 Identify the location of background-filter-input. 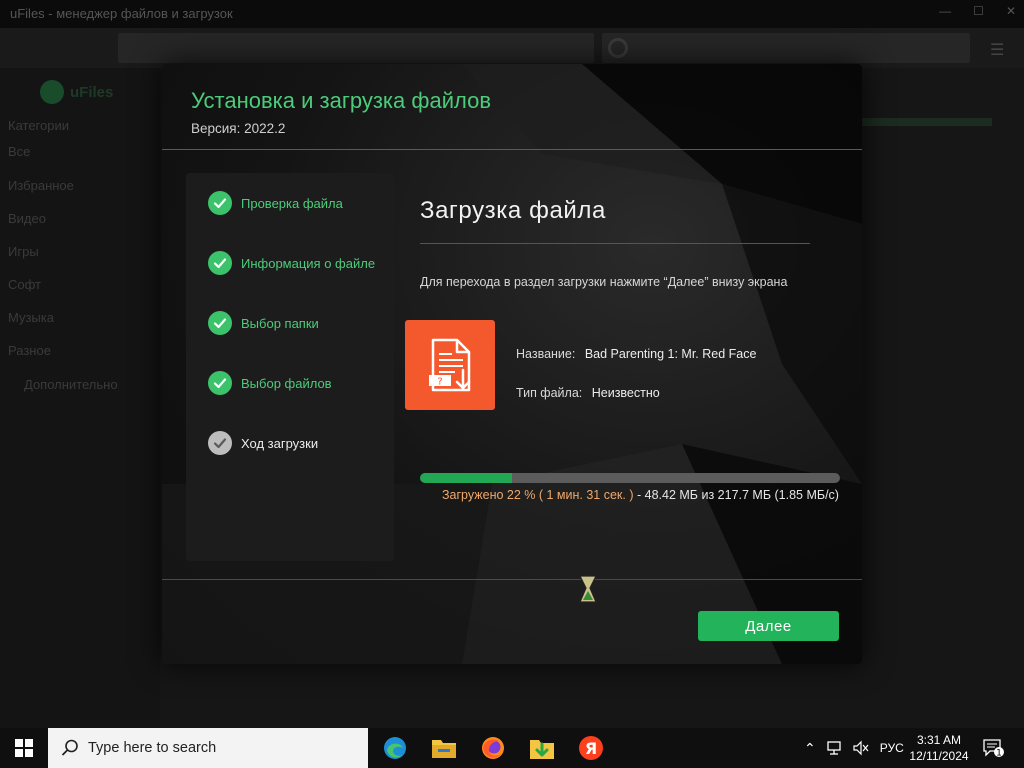
(786, 48).